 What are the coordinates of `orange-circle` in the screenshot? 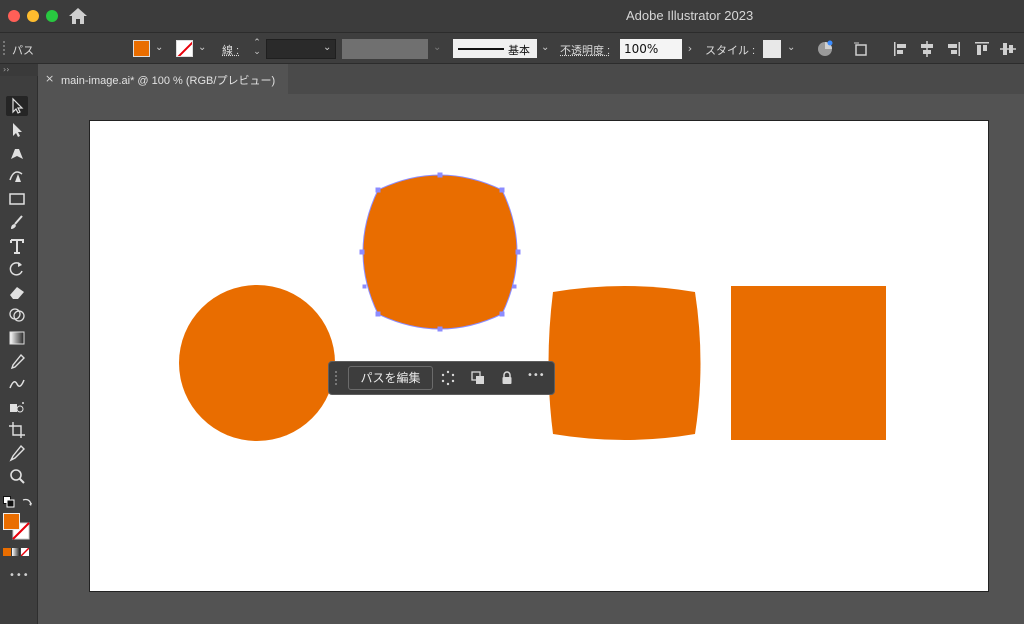 It's located at (257, 363).